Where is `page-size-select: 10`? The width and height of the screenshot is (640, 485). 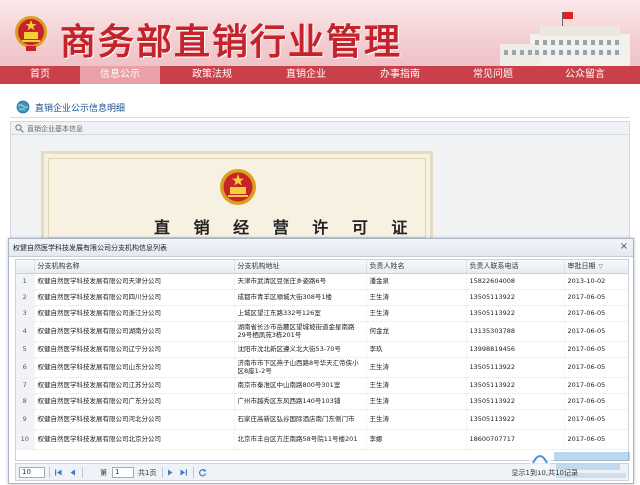 page-size-select: 10 is located at coordinates (32, 472).